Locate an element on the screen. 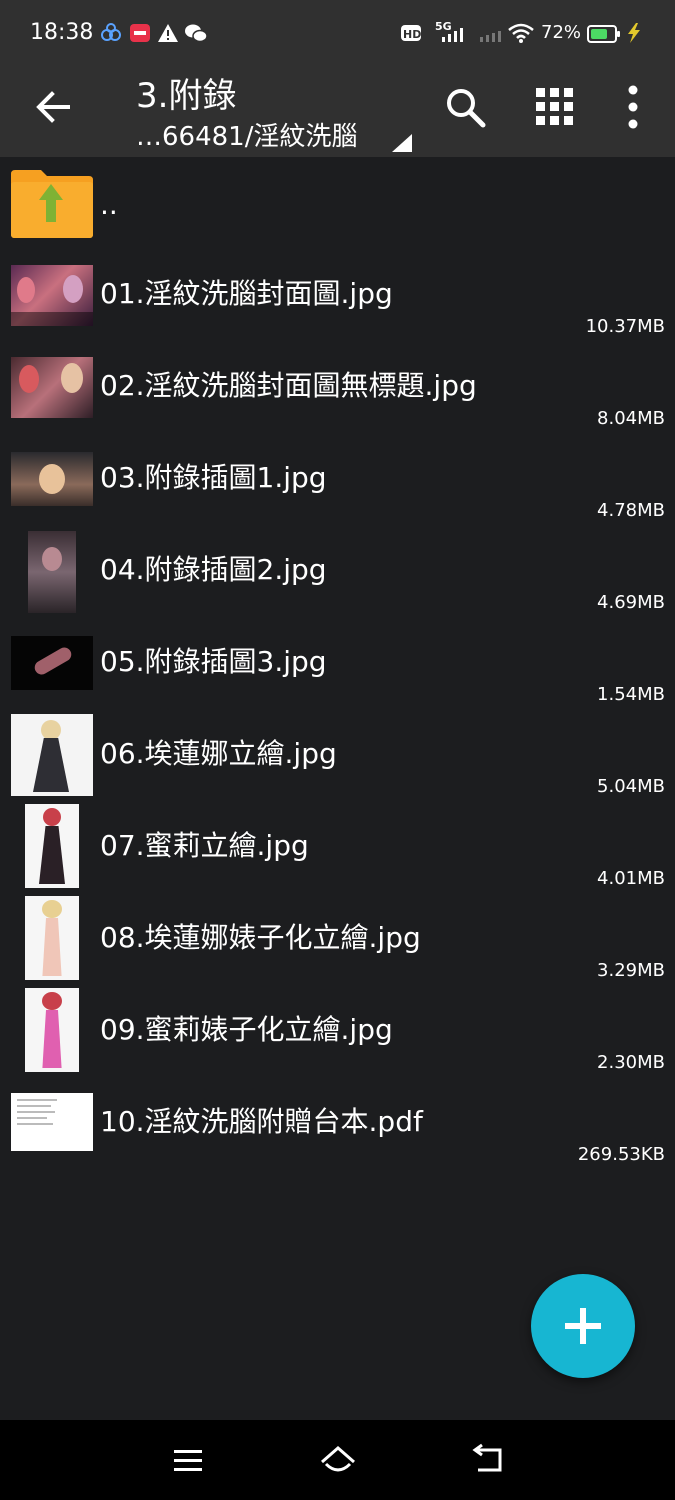 This screenshot has width=675, height=1500. file-name: 09.蜜莉婊子化立繪.jpg is located at coordinates (246, 1029).